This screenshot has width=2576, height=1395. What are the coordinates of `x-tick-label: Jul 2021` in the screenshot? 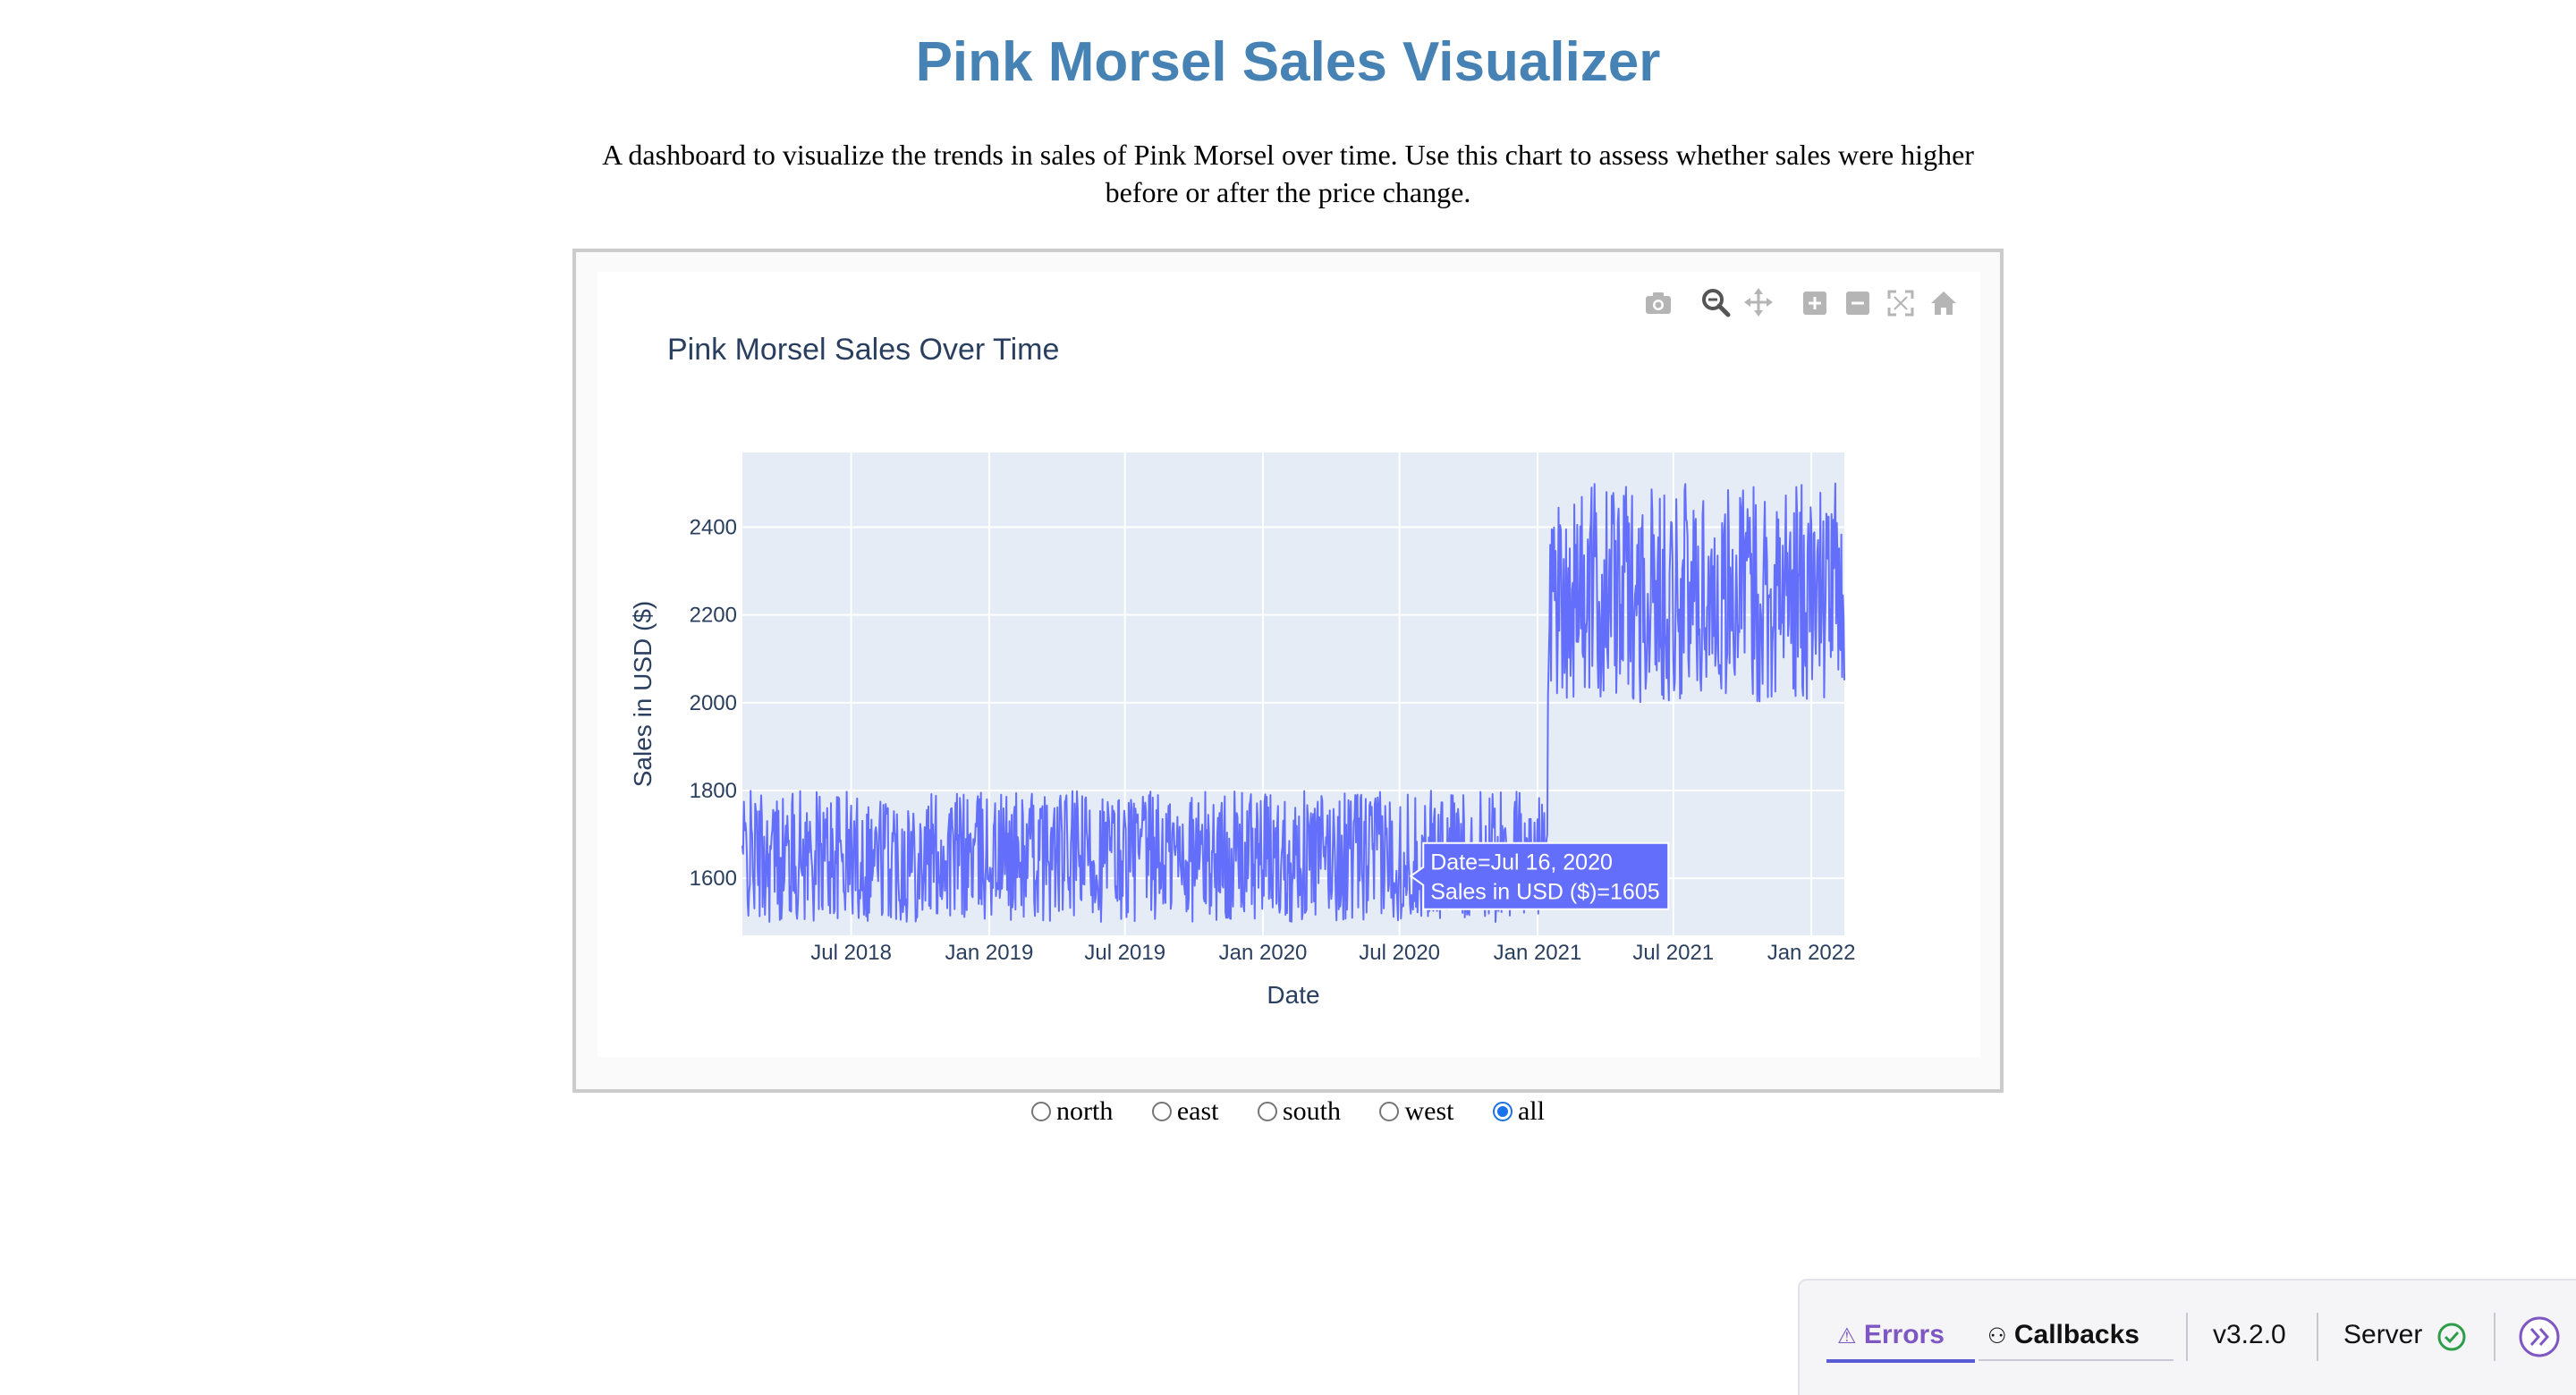 It's located at (1673, 953).